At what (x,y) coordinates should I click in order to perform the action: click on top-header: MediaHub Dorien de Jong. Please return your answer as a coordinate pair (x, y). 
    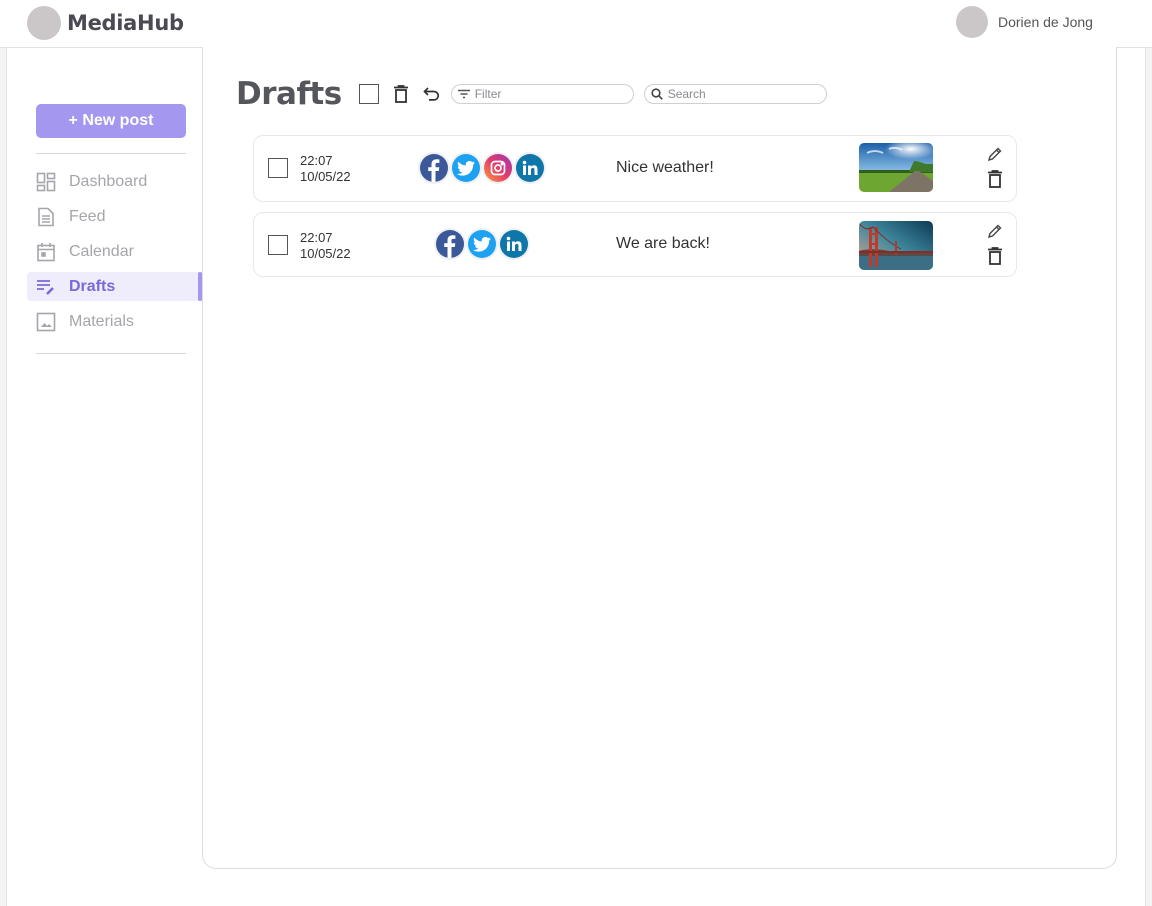
    Looking at the image, I should click on (576, 24).